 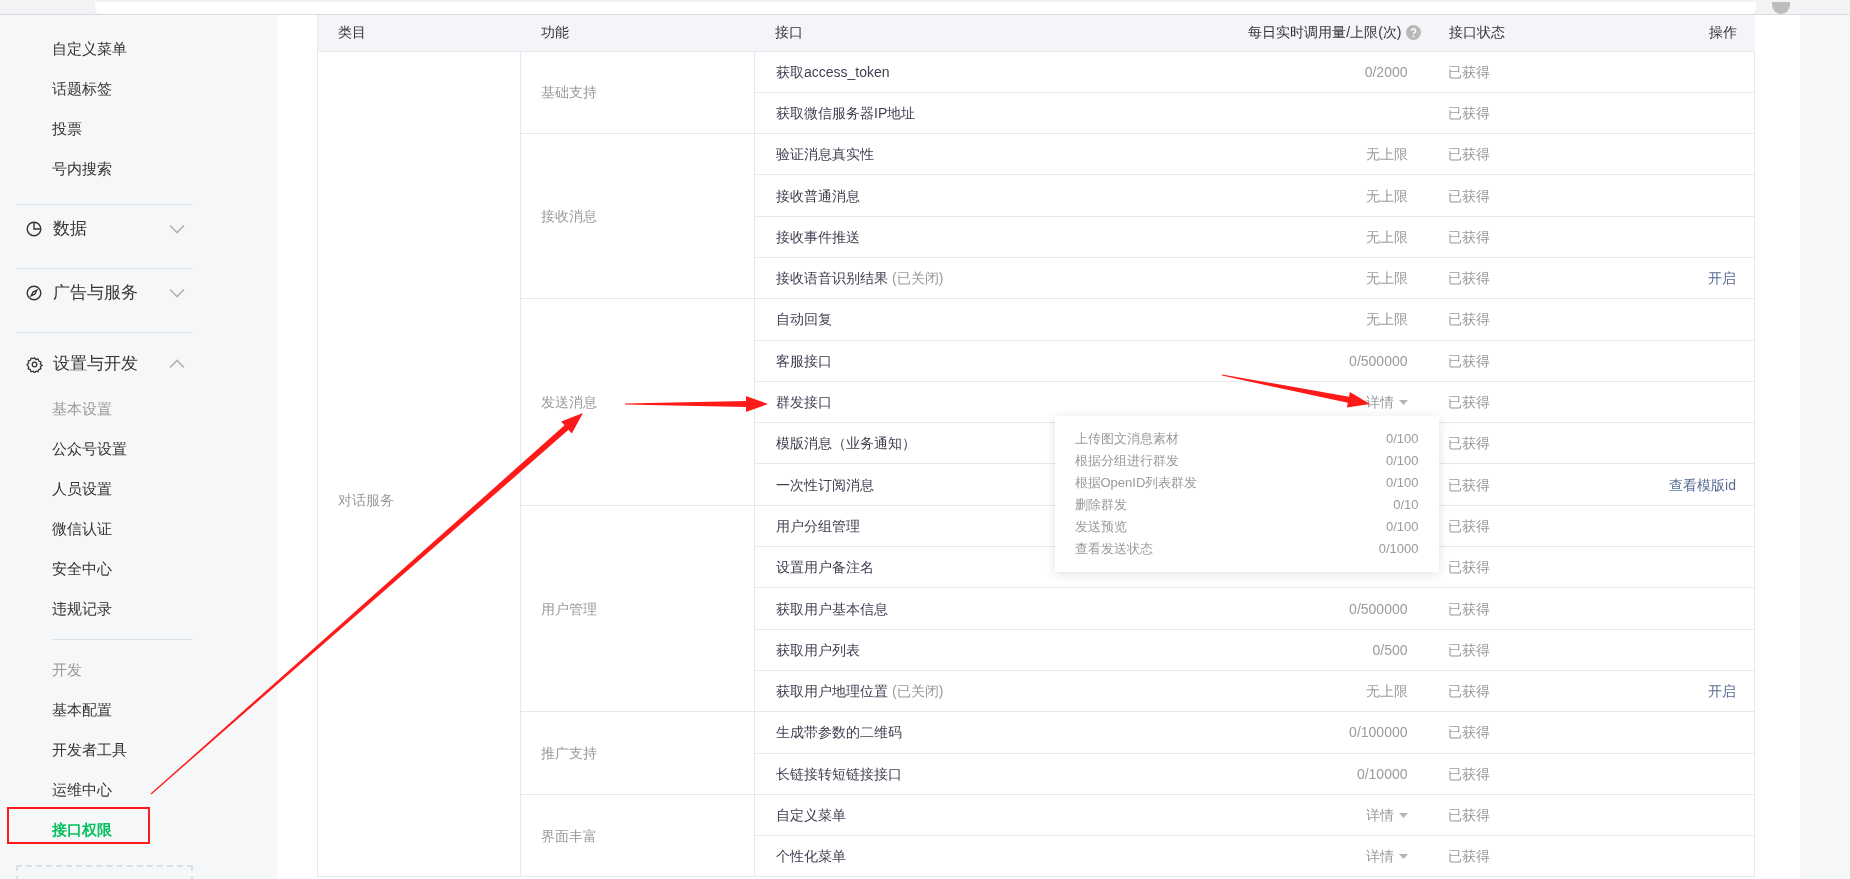 What do you see at coordinates (569, 402) in the screenshot?
I see `feature-cell: 发送消息` at bounding box center [569, 402].